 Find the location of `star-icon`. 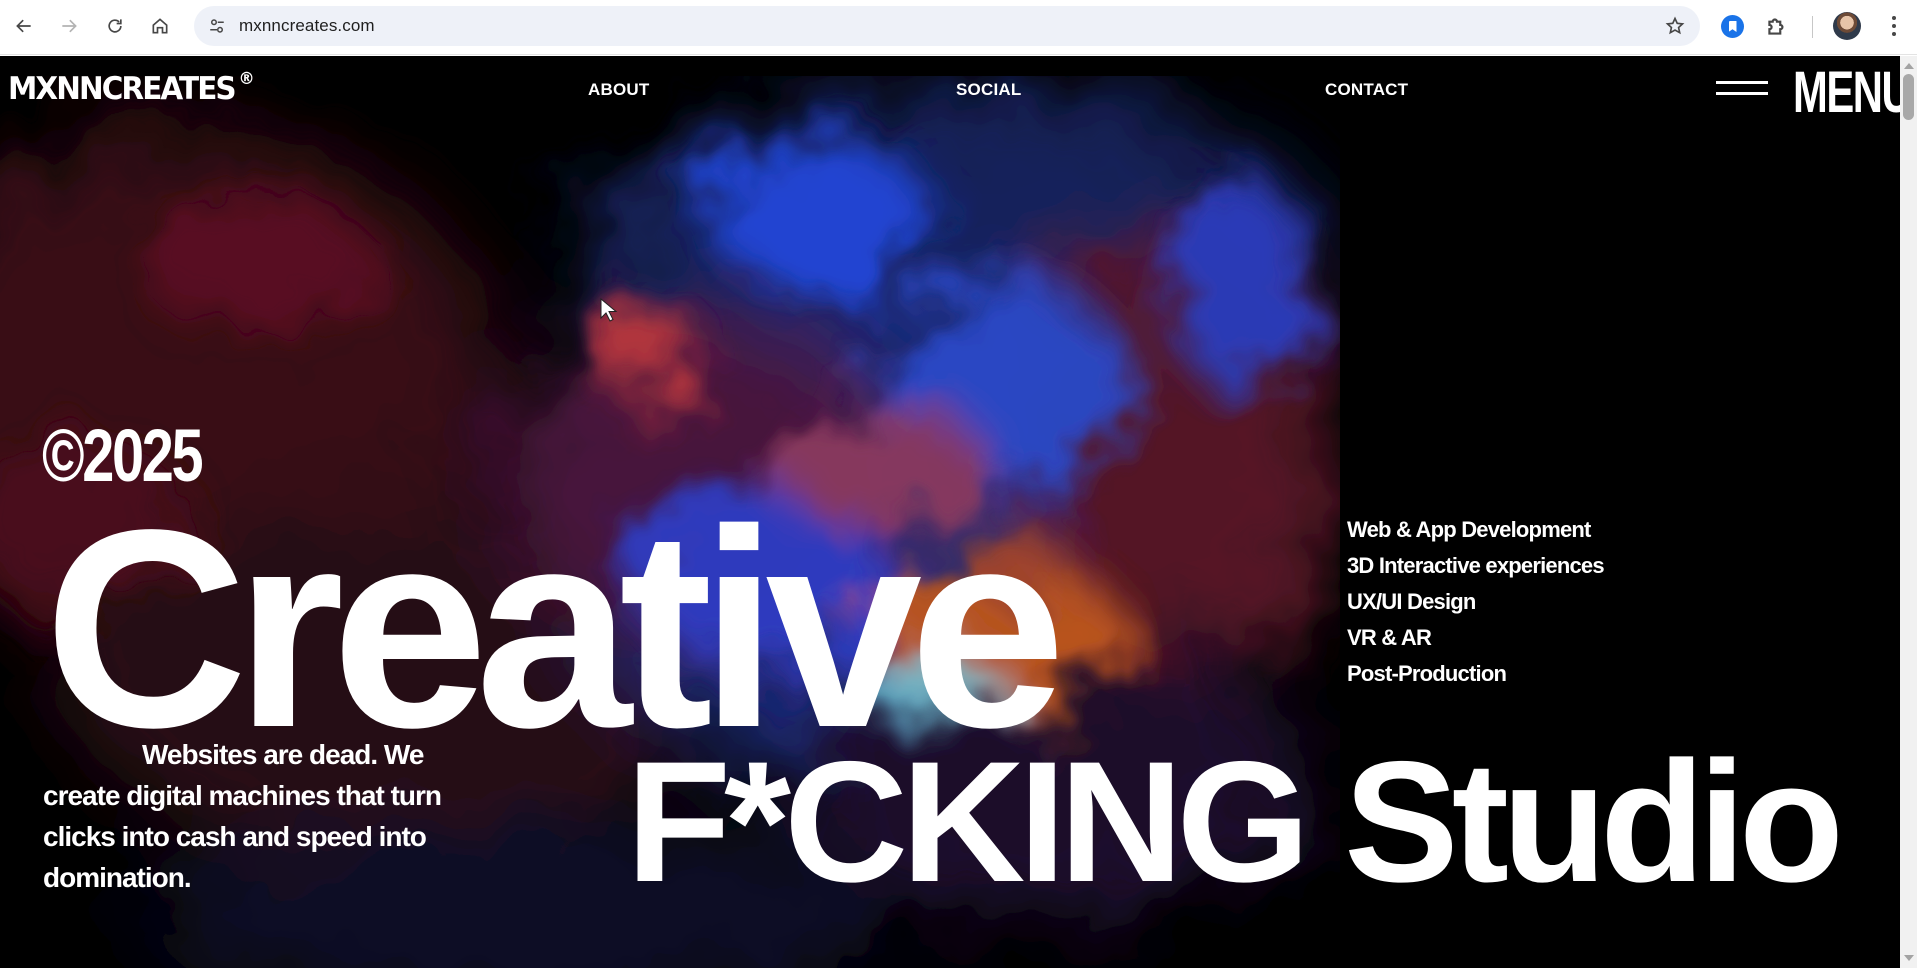

star-icon is located at coordinates (1675, 25).